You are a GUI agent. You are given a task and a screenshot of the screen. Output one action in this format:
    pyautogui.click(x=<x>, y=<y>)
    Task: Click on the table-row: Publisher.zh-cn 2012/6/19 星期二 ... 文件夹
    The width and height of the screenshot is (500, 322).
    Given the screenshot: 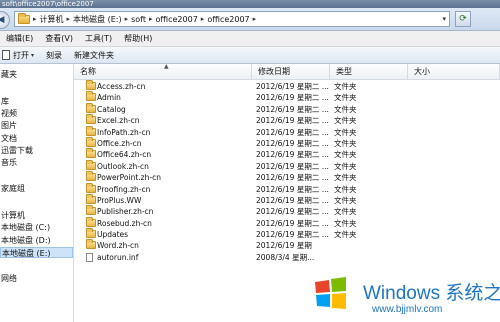 What is the action you would take?
    pyautogui.click(x=287, y=211)
    